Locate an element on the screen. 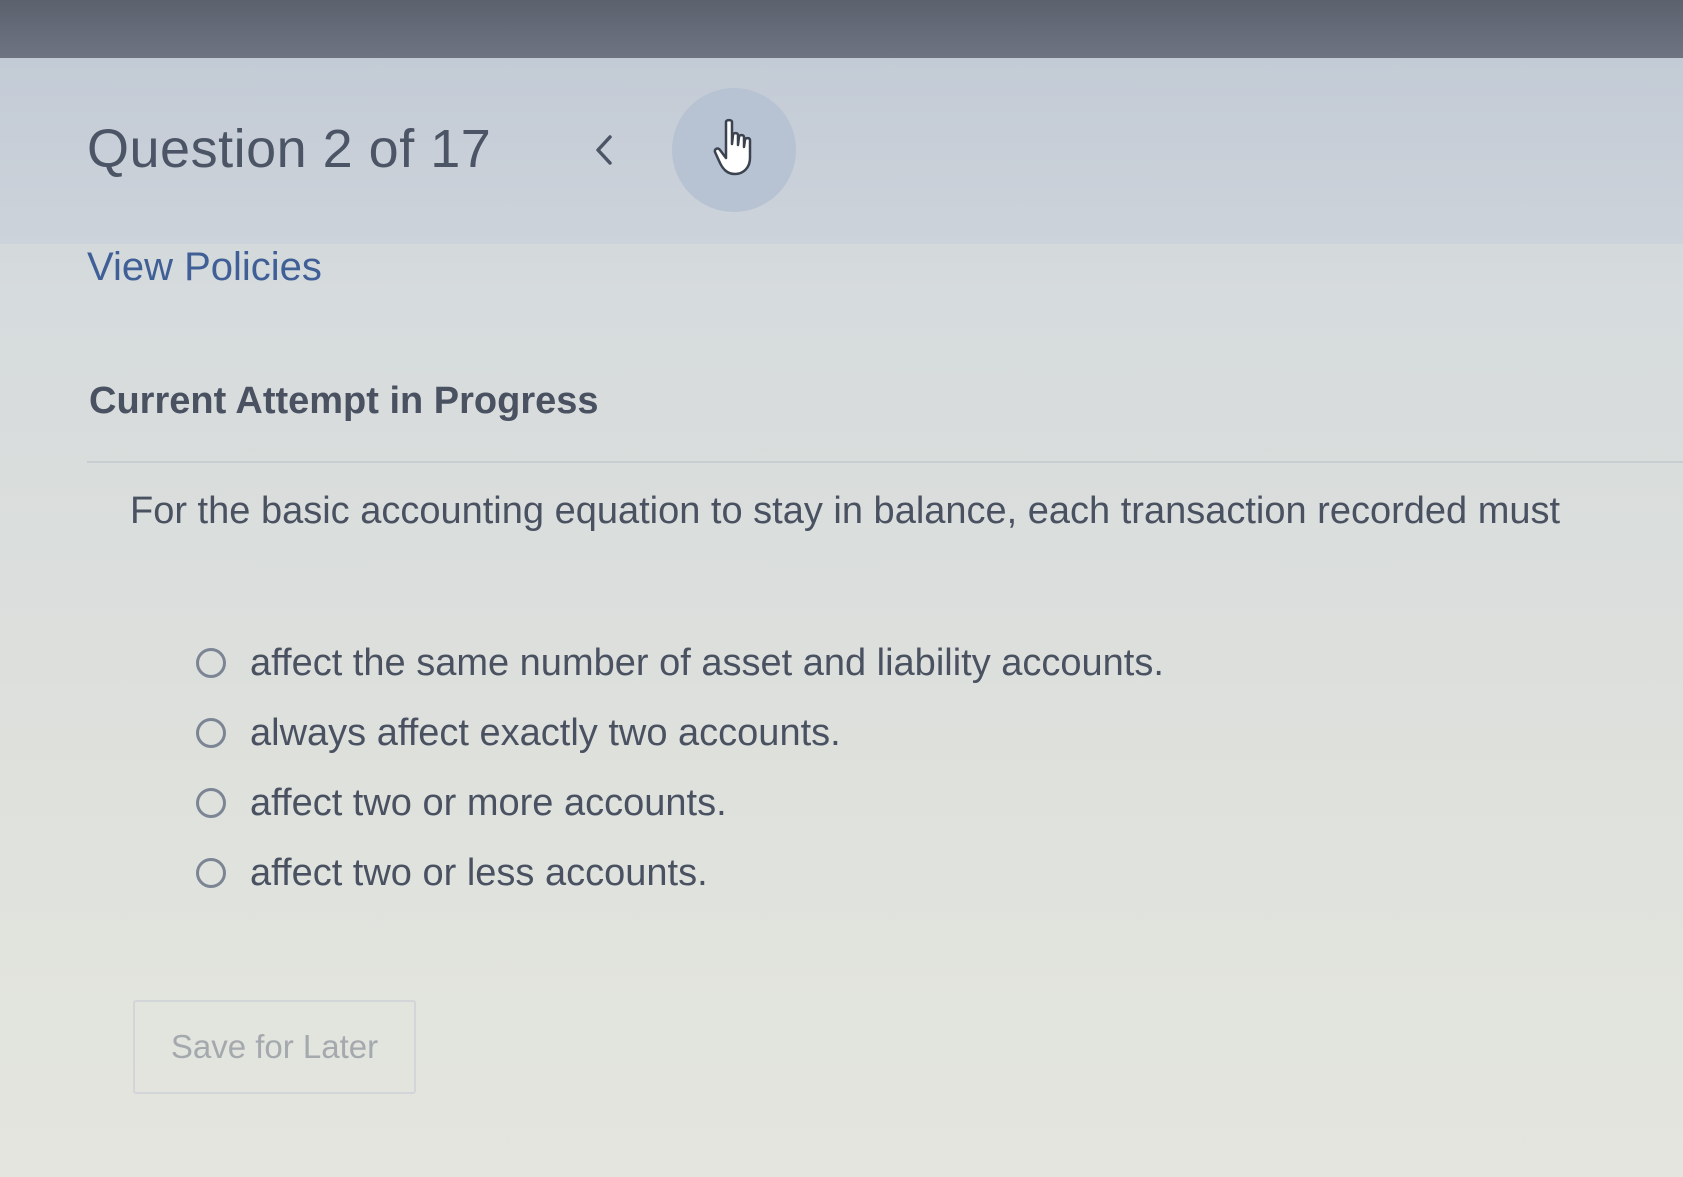 This screenshot has height=1177, width=1683. section-divider is located at coordinates (885, 462).